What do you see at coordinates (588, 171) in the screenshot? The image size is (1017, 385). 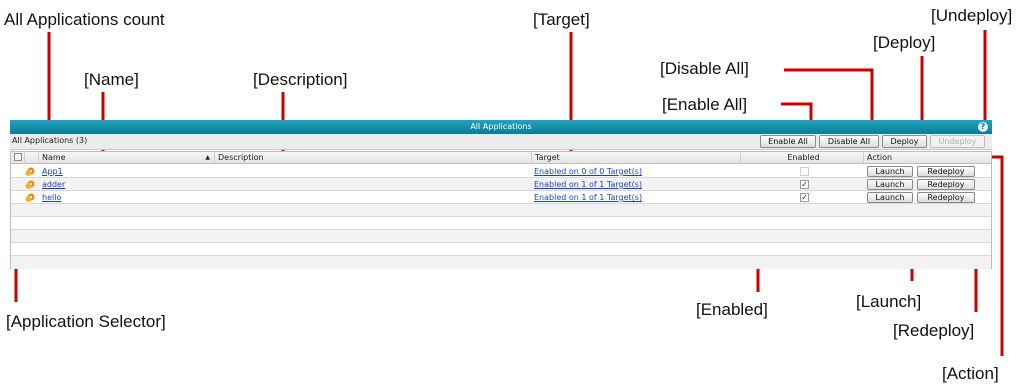 I see `target-link: Enabled on 0 of 0 Target(s)` at bounding box center [588, 171].